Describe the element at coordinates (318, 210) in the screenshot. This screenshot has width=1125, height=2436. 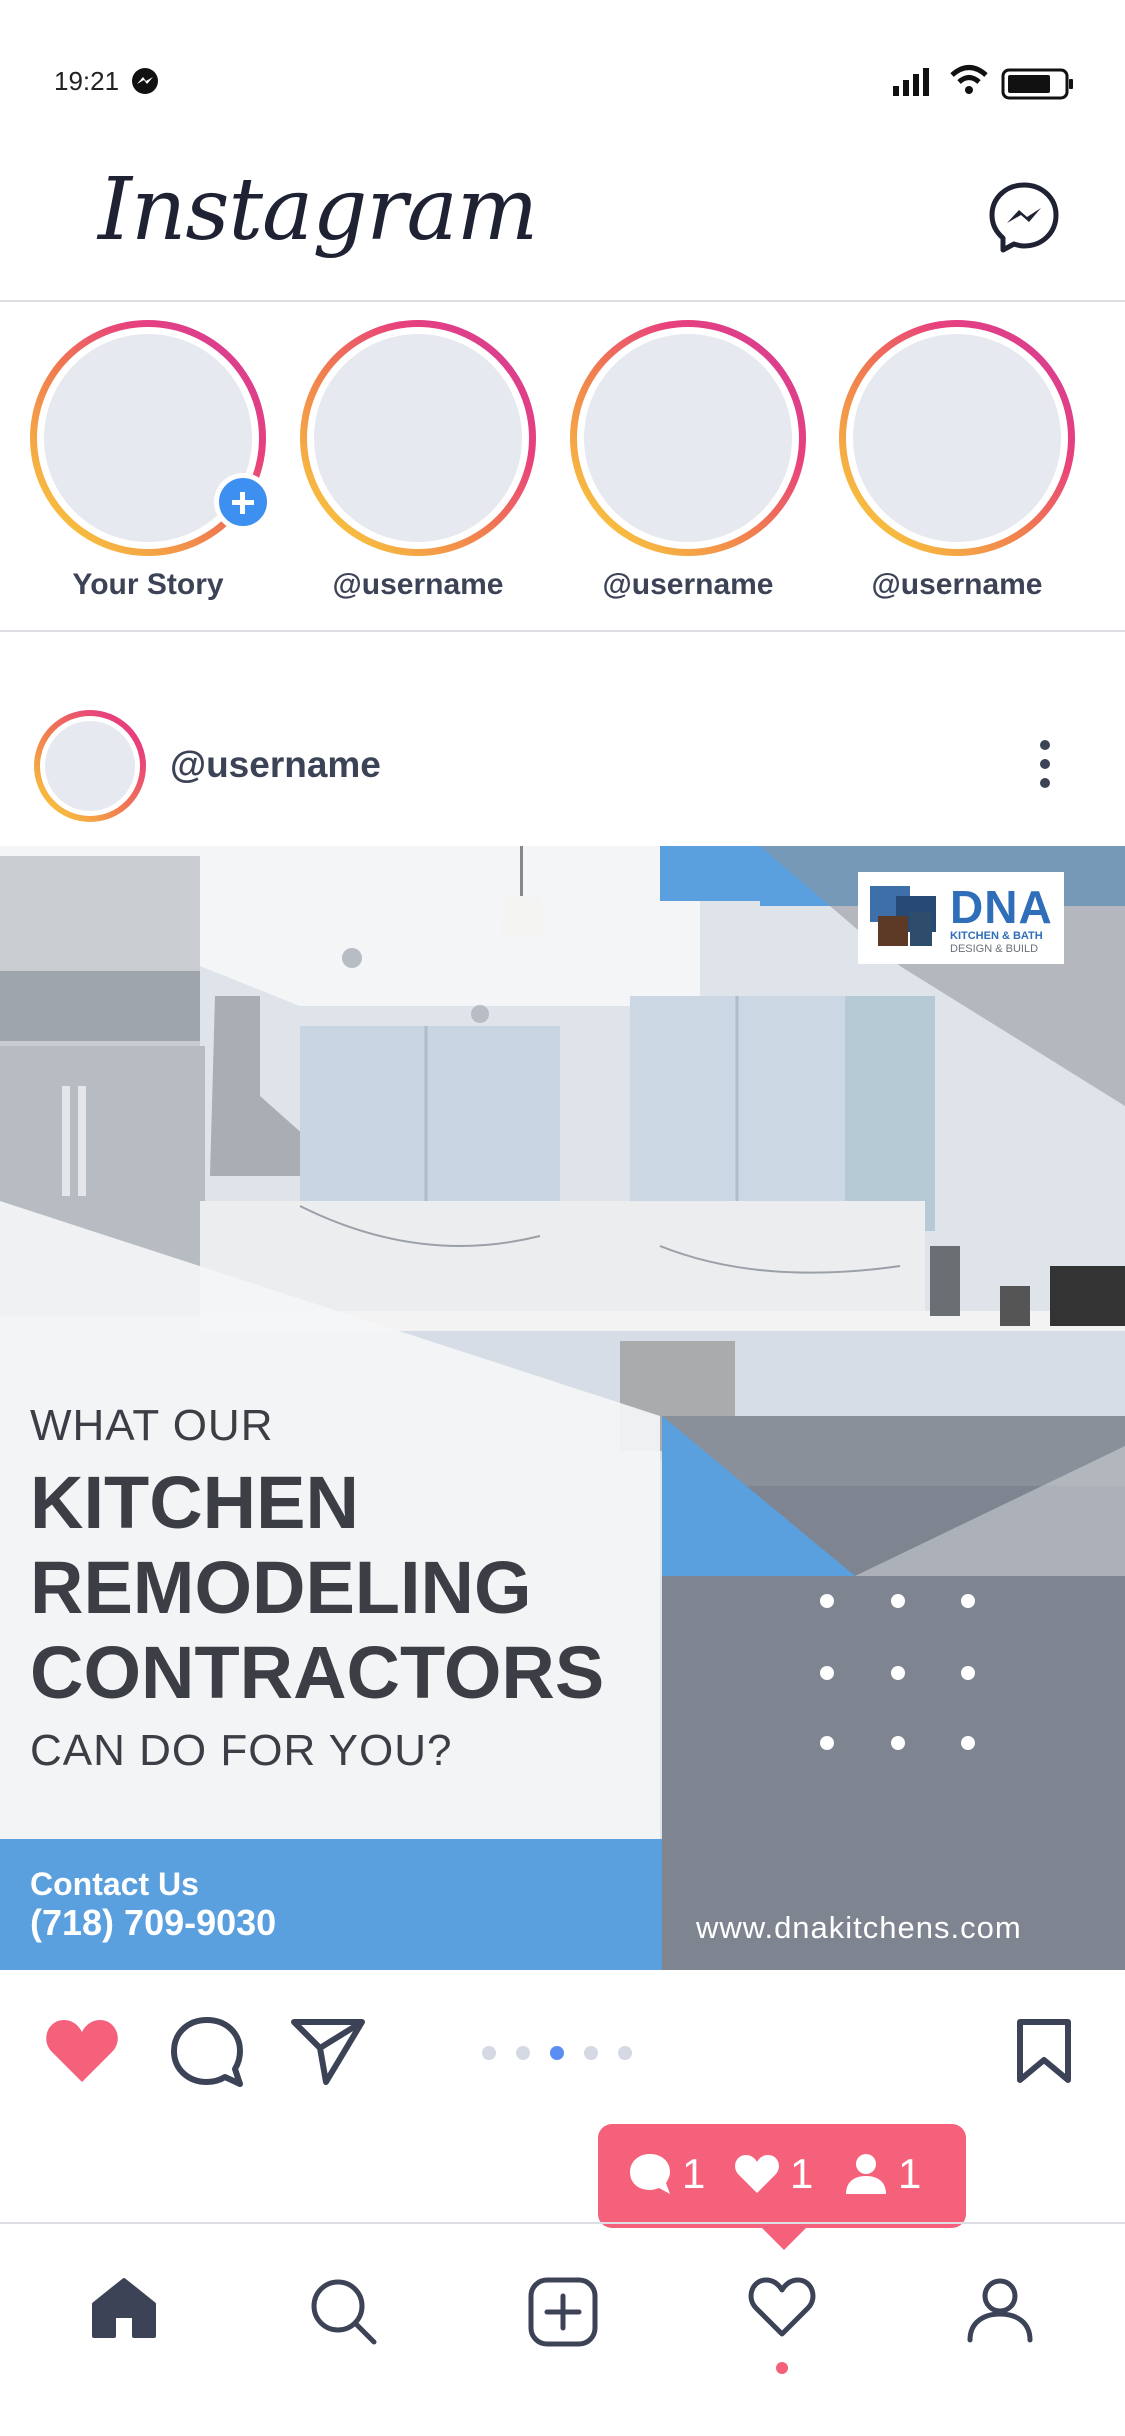
I see `instagram-logo: Instagram` at that location.